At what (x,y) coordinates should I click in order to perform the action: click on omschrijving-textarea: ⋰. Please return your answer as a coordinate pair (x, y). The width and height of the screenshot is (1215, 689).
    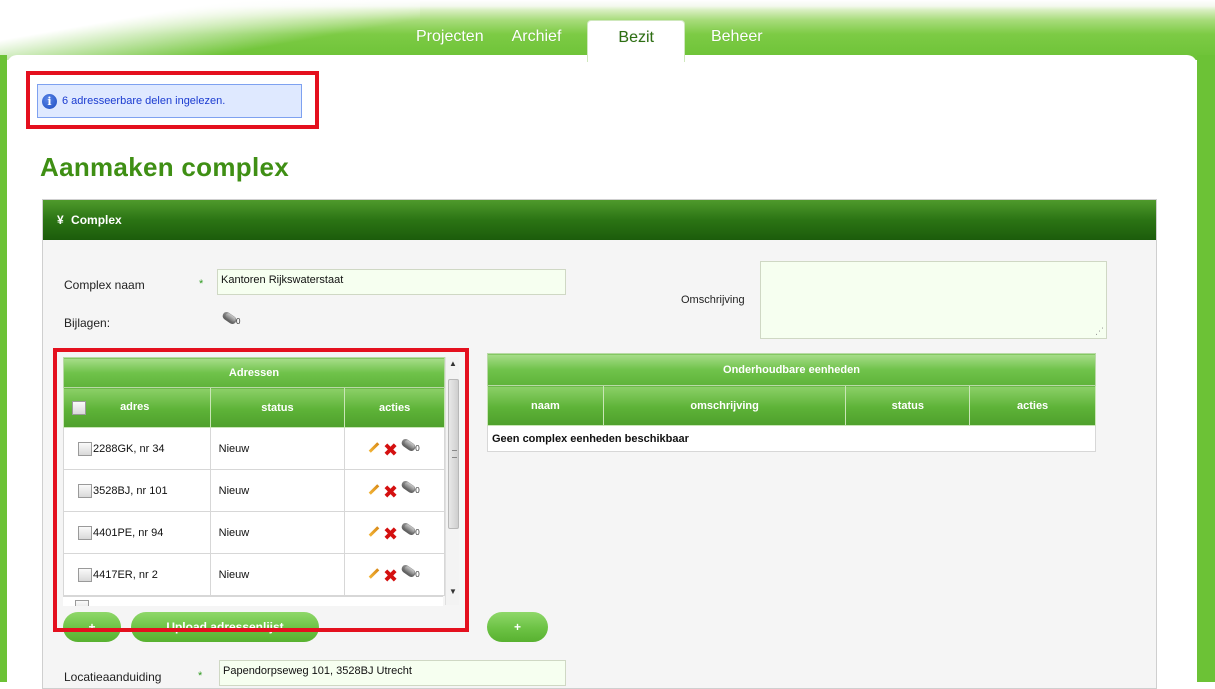
    Looking at the image, I should click on (933, 300).